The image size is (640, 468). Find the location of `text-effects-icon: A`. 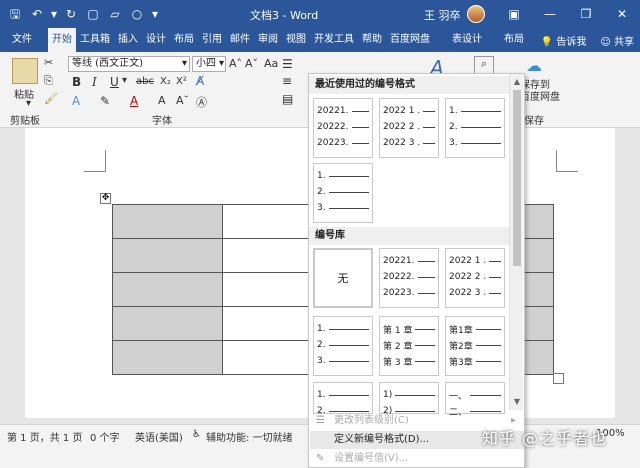

text-effects-icon: A is located at coordinates (76, 101).